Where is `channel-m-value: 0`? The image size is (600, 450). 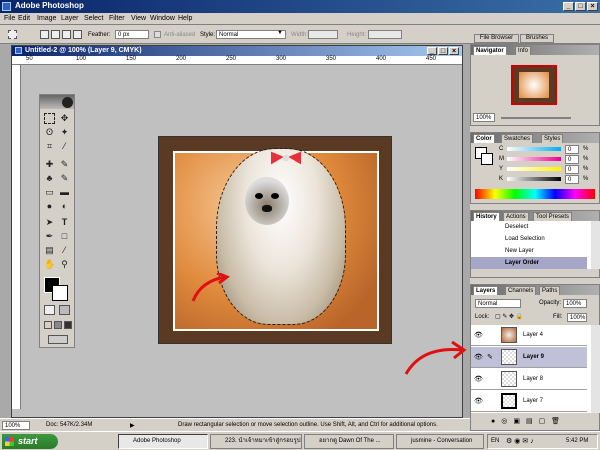 channel-m-value: 0 is located at coordinates (572, 159).